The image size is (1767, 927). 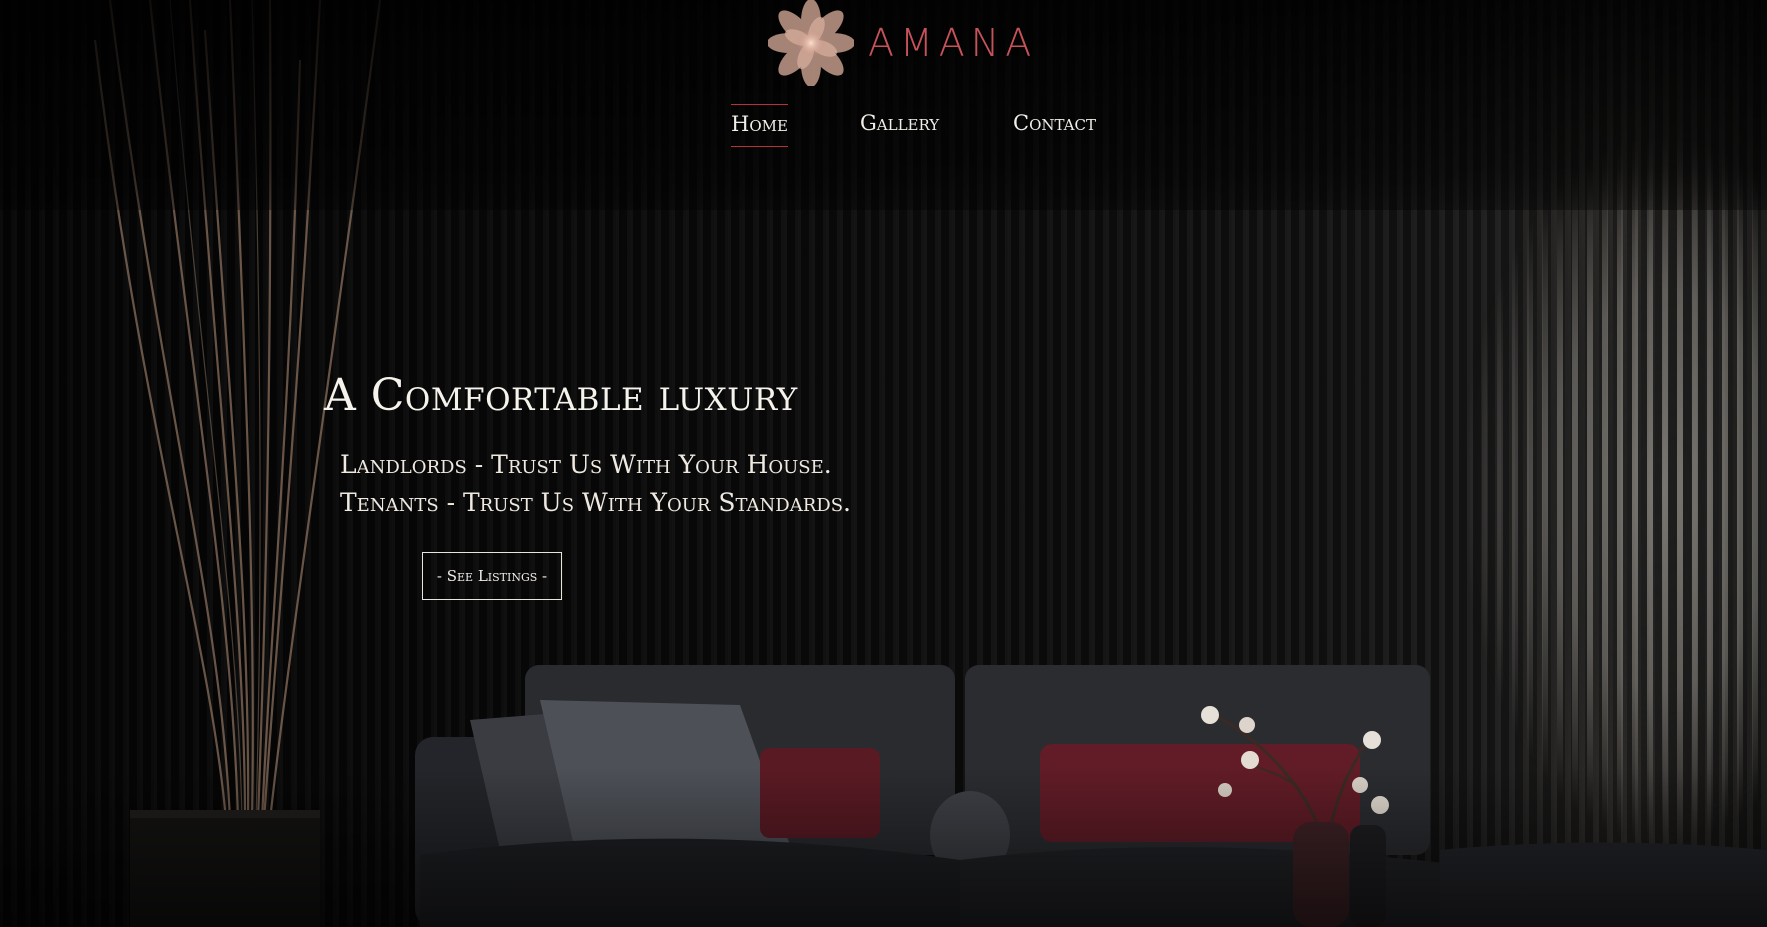 I want to click on nav-item-gallery: Gallery, so click(x=899, y=124).